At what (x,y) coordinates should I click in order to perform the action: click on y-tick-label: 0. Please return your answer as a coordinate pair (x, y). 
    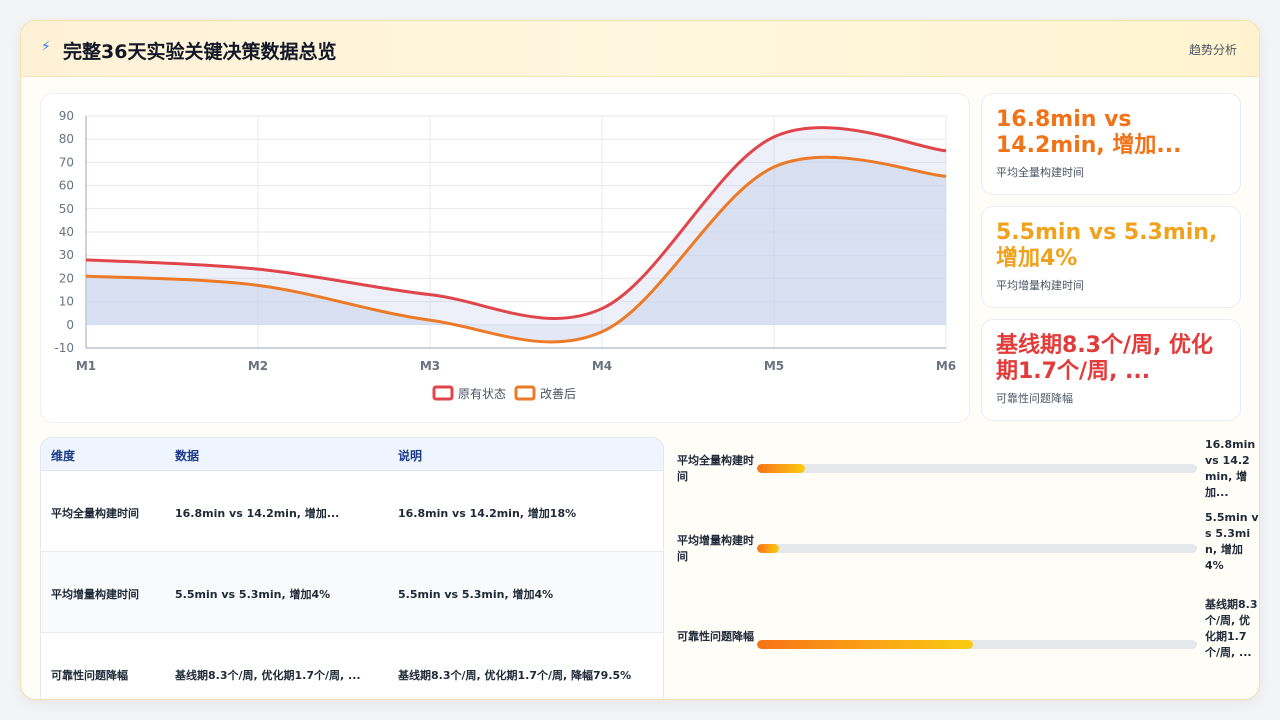
    Looking at the image, I should click on (70, 325).